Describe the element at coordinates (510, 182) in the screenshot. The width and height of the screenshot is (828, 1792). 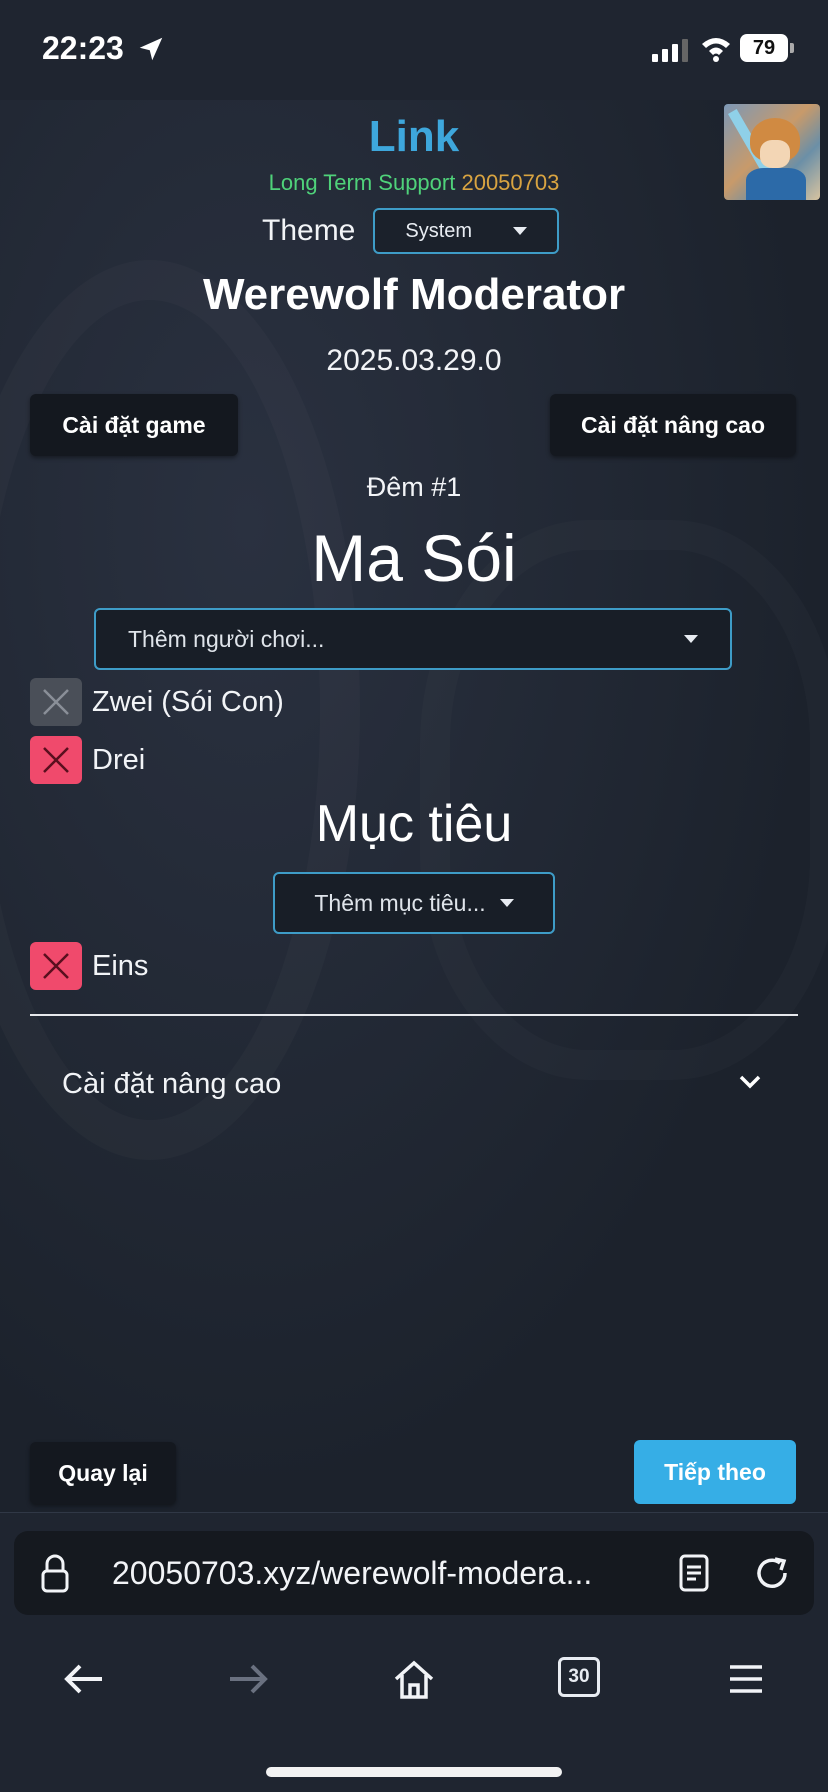
I see `lts-number: 20050703` at that location.